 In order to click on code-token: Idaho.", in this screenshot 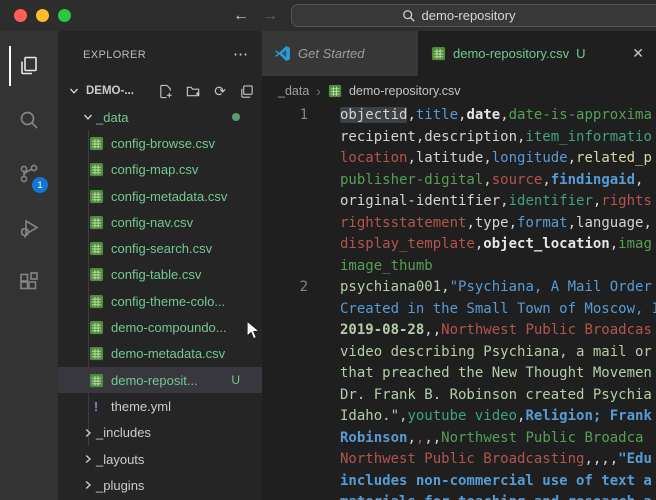, I will do `click(374, 416)`.